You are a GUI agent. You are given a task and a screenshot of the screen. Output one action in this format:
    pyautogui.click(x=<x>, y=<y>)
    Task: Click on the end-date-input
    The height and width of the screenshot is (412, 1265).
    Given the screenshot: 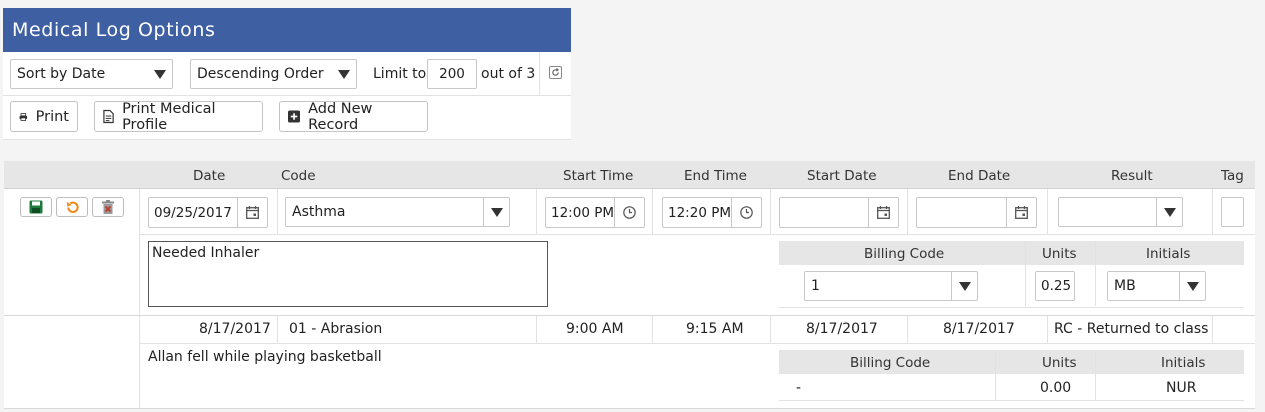 What is the action you would take?
    pyautogui.click(x=976, y=212)
    